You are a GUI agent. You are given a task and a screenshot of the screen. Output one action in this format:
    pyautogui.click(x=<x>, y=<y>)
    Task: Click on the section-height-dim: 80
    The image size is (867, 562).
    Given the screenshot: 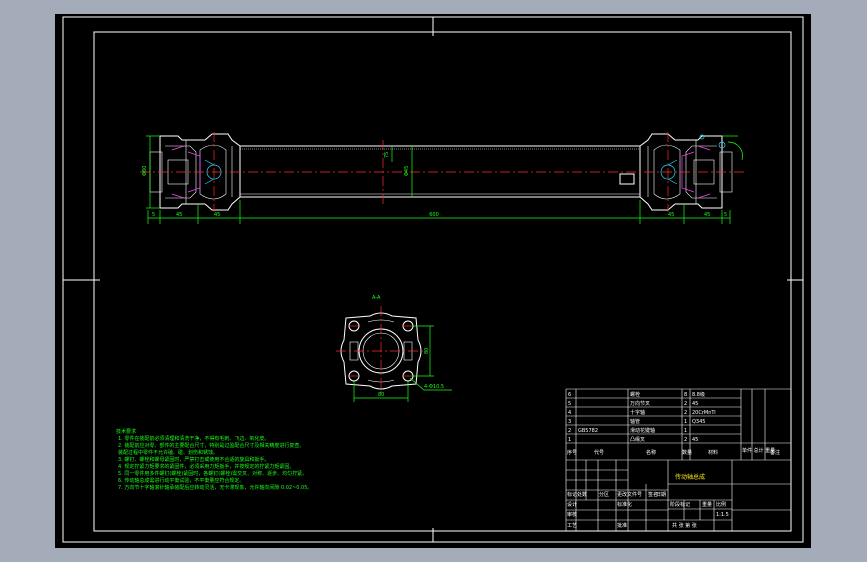 What is the action you would take?
    pyautogui.click(x=427, y=351)
    